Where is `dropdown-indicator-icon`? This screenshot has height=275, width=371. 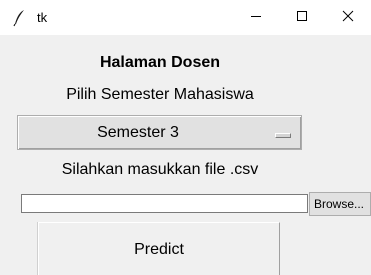 dropdown-indicator-icon is located at coordinates (283, 135).